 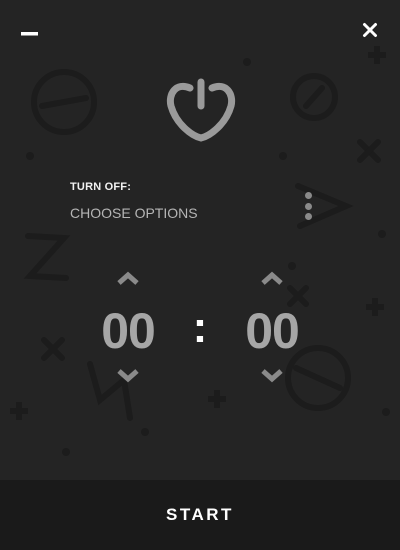 I want to click on start-button: START, so click(x=200, y=515).